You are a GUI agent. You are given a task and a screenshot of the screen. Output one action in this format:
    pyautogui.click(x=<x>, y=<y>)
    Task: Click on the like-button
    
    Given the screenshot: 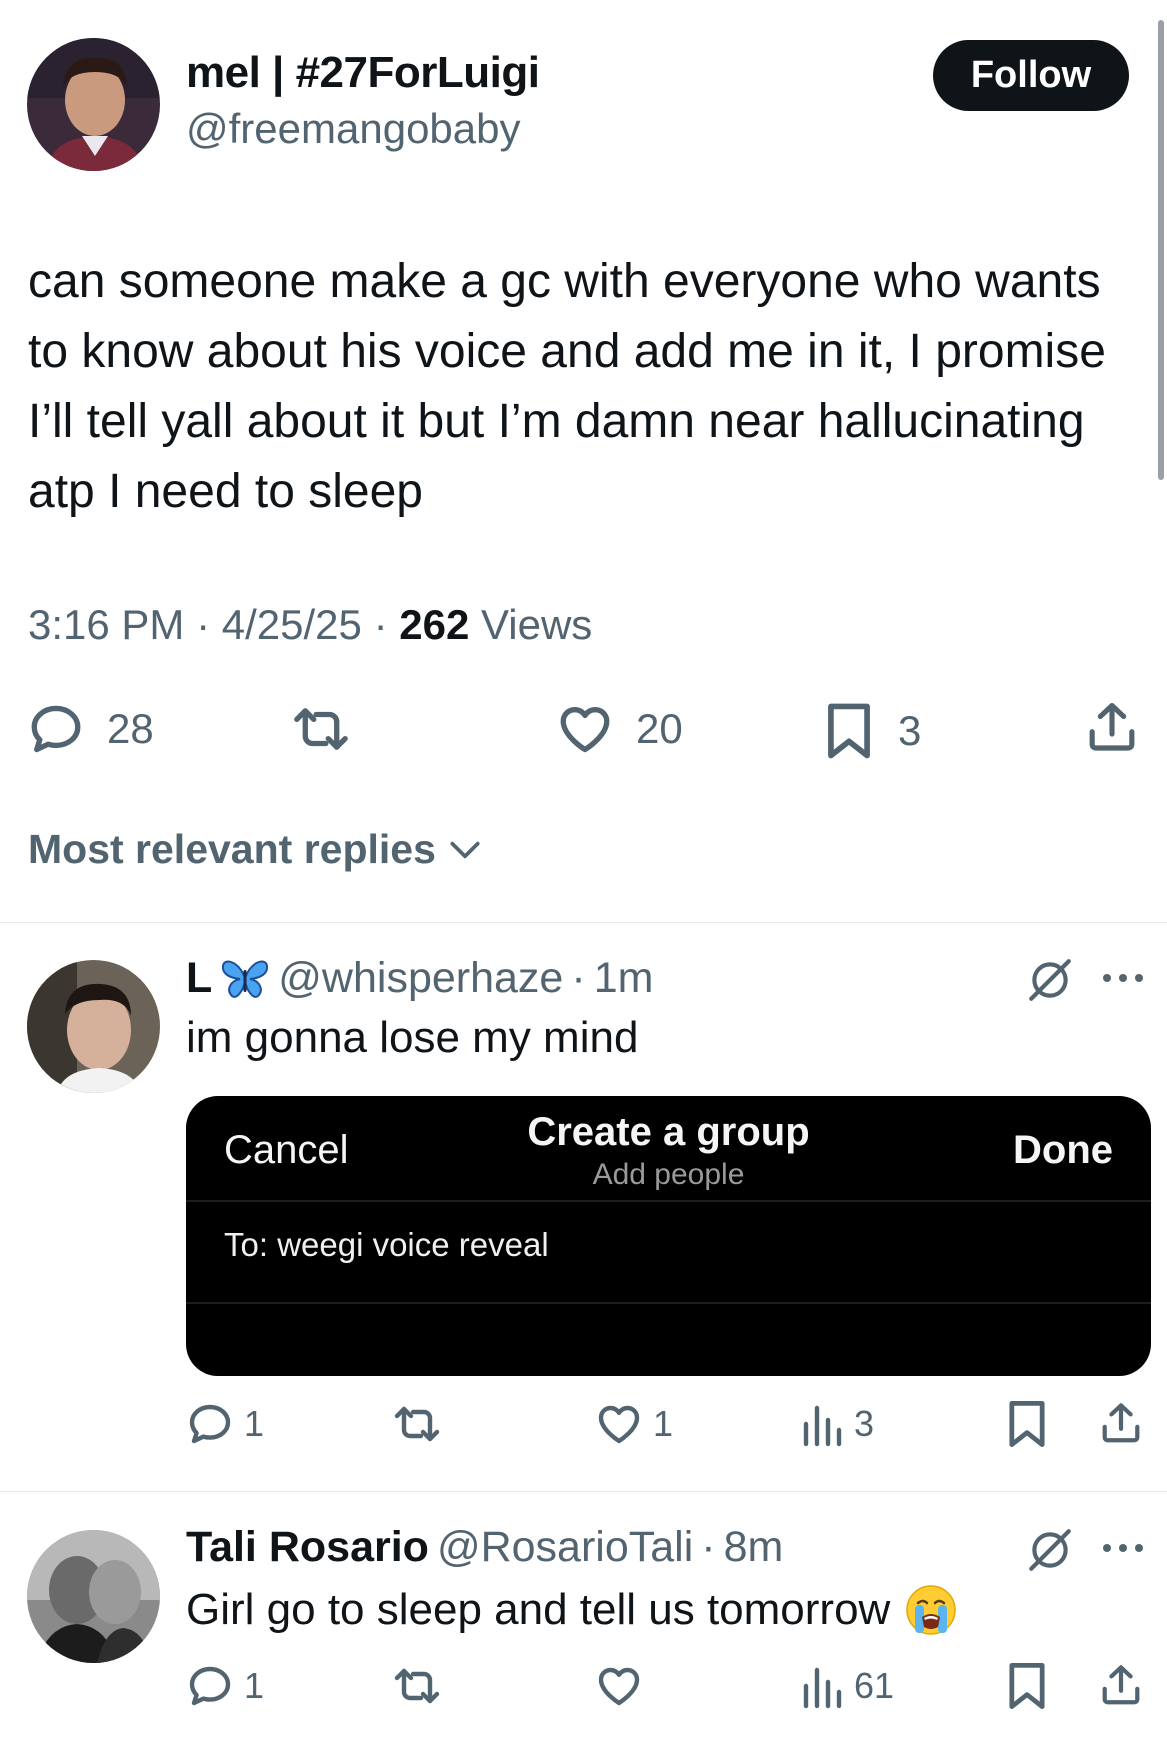 What is the action you would take?
    pyautogui.click(x=624, y=1686)
    